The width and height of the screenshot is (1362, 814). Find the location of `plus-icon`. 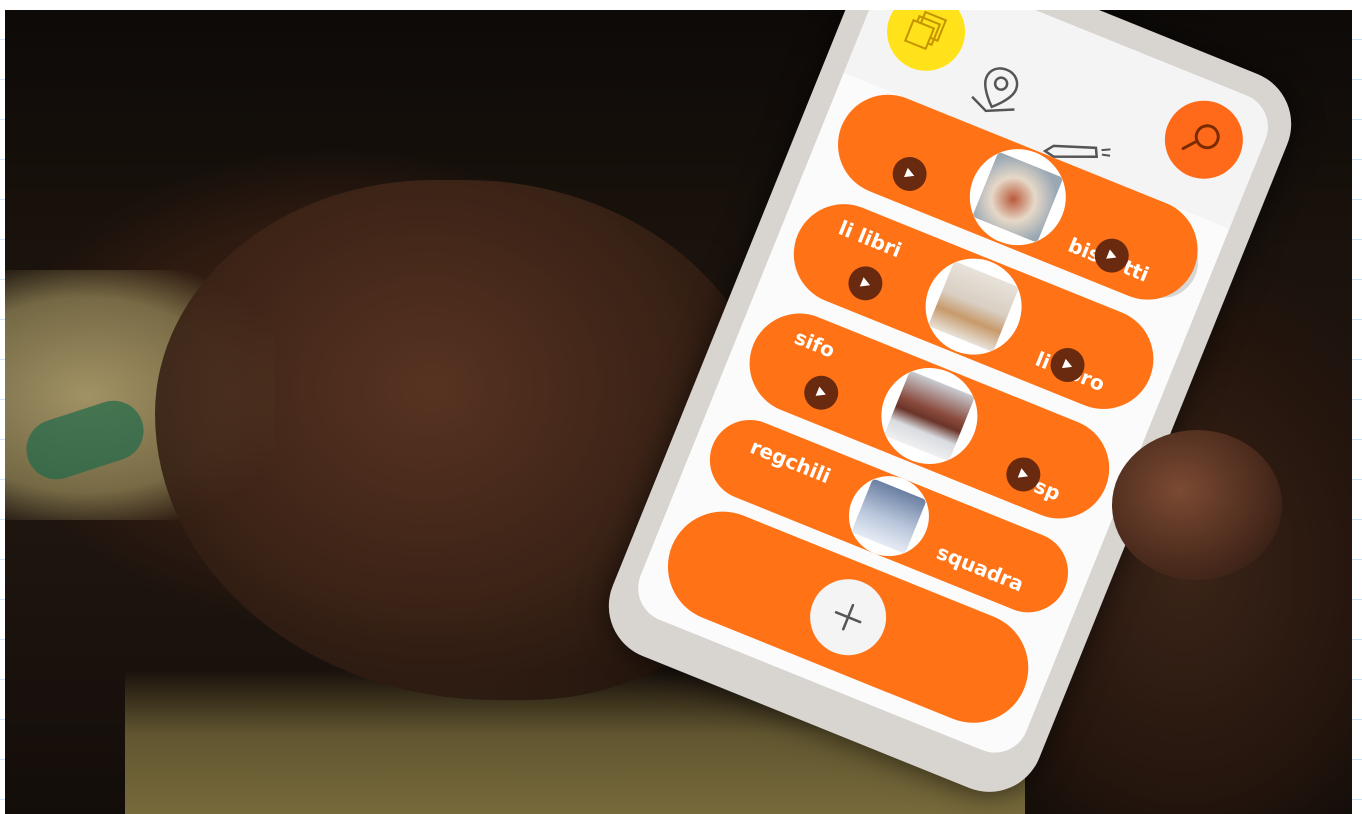

plus-icon is located at coordinates (848, 617).